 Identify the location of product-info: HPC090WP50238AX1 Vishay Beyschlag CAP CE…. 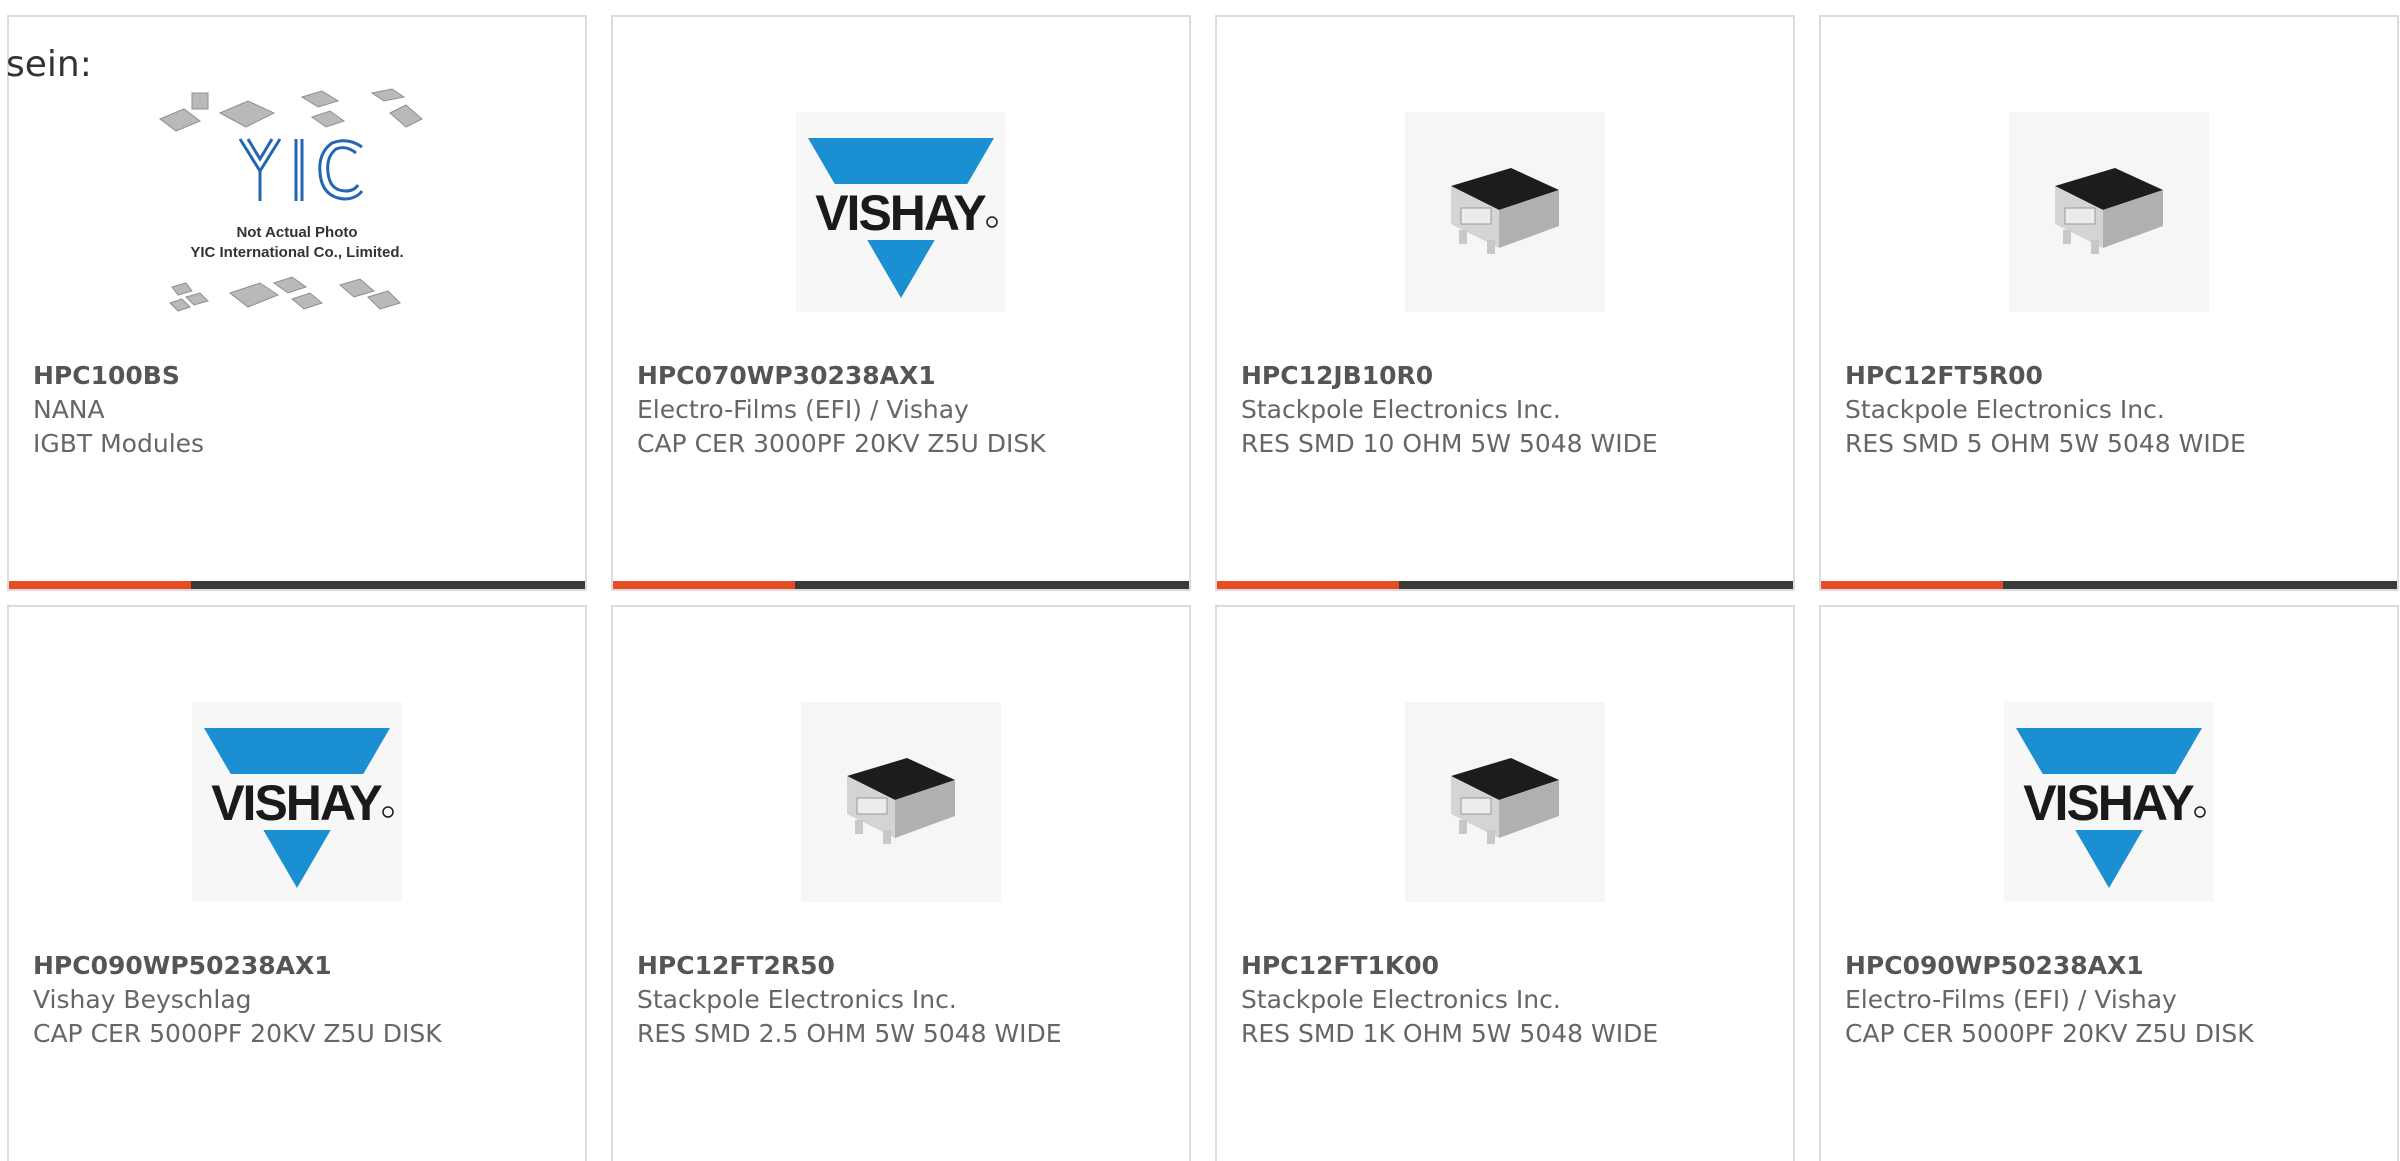
(299, 1000).